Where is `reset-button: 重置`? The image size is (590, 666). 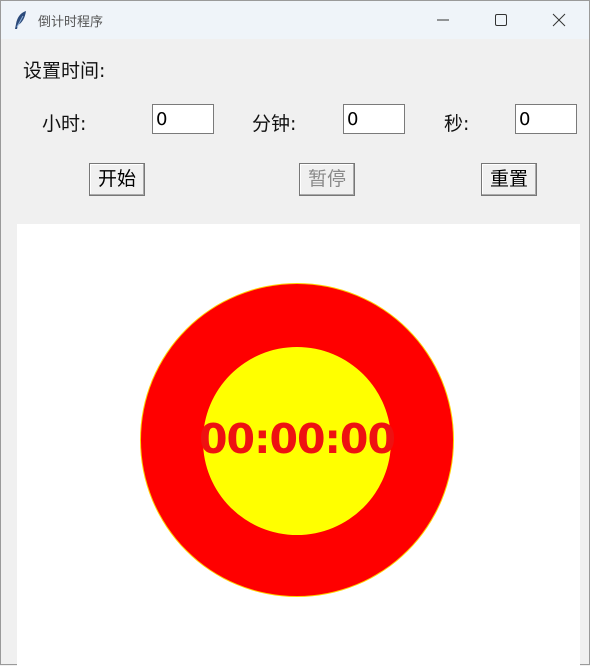
reset-button: 重置 is located at coordinates (509, 179).